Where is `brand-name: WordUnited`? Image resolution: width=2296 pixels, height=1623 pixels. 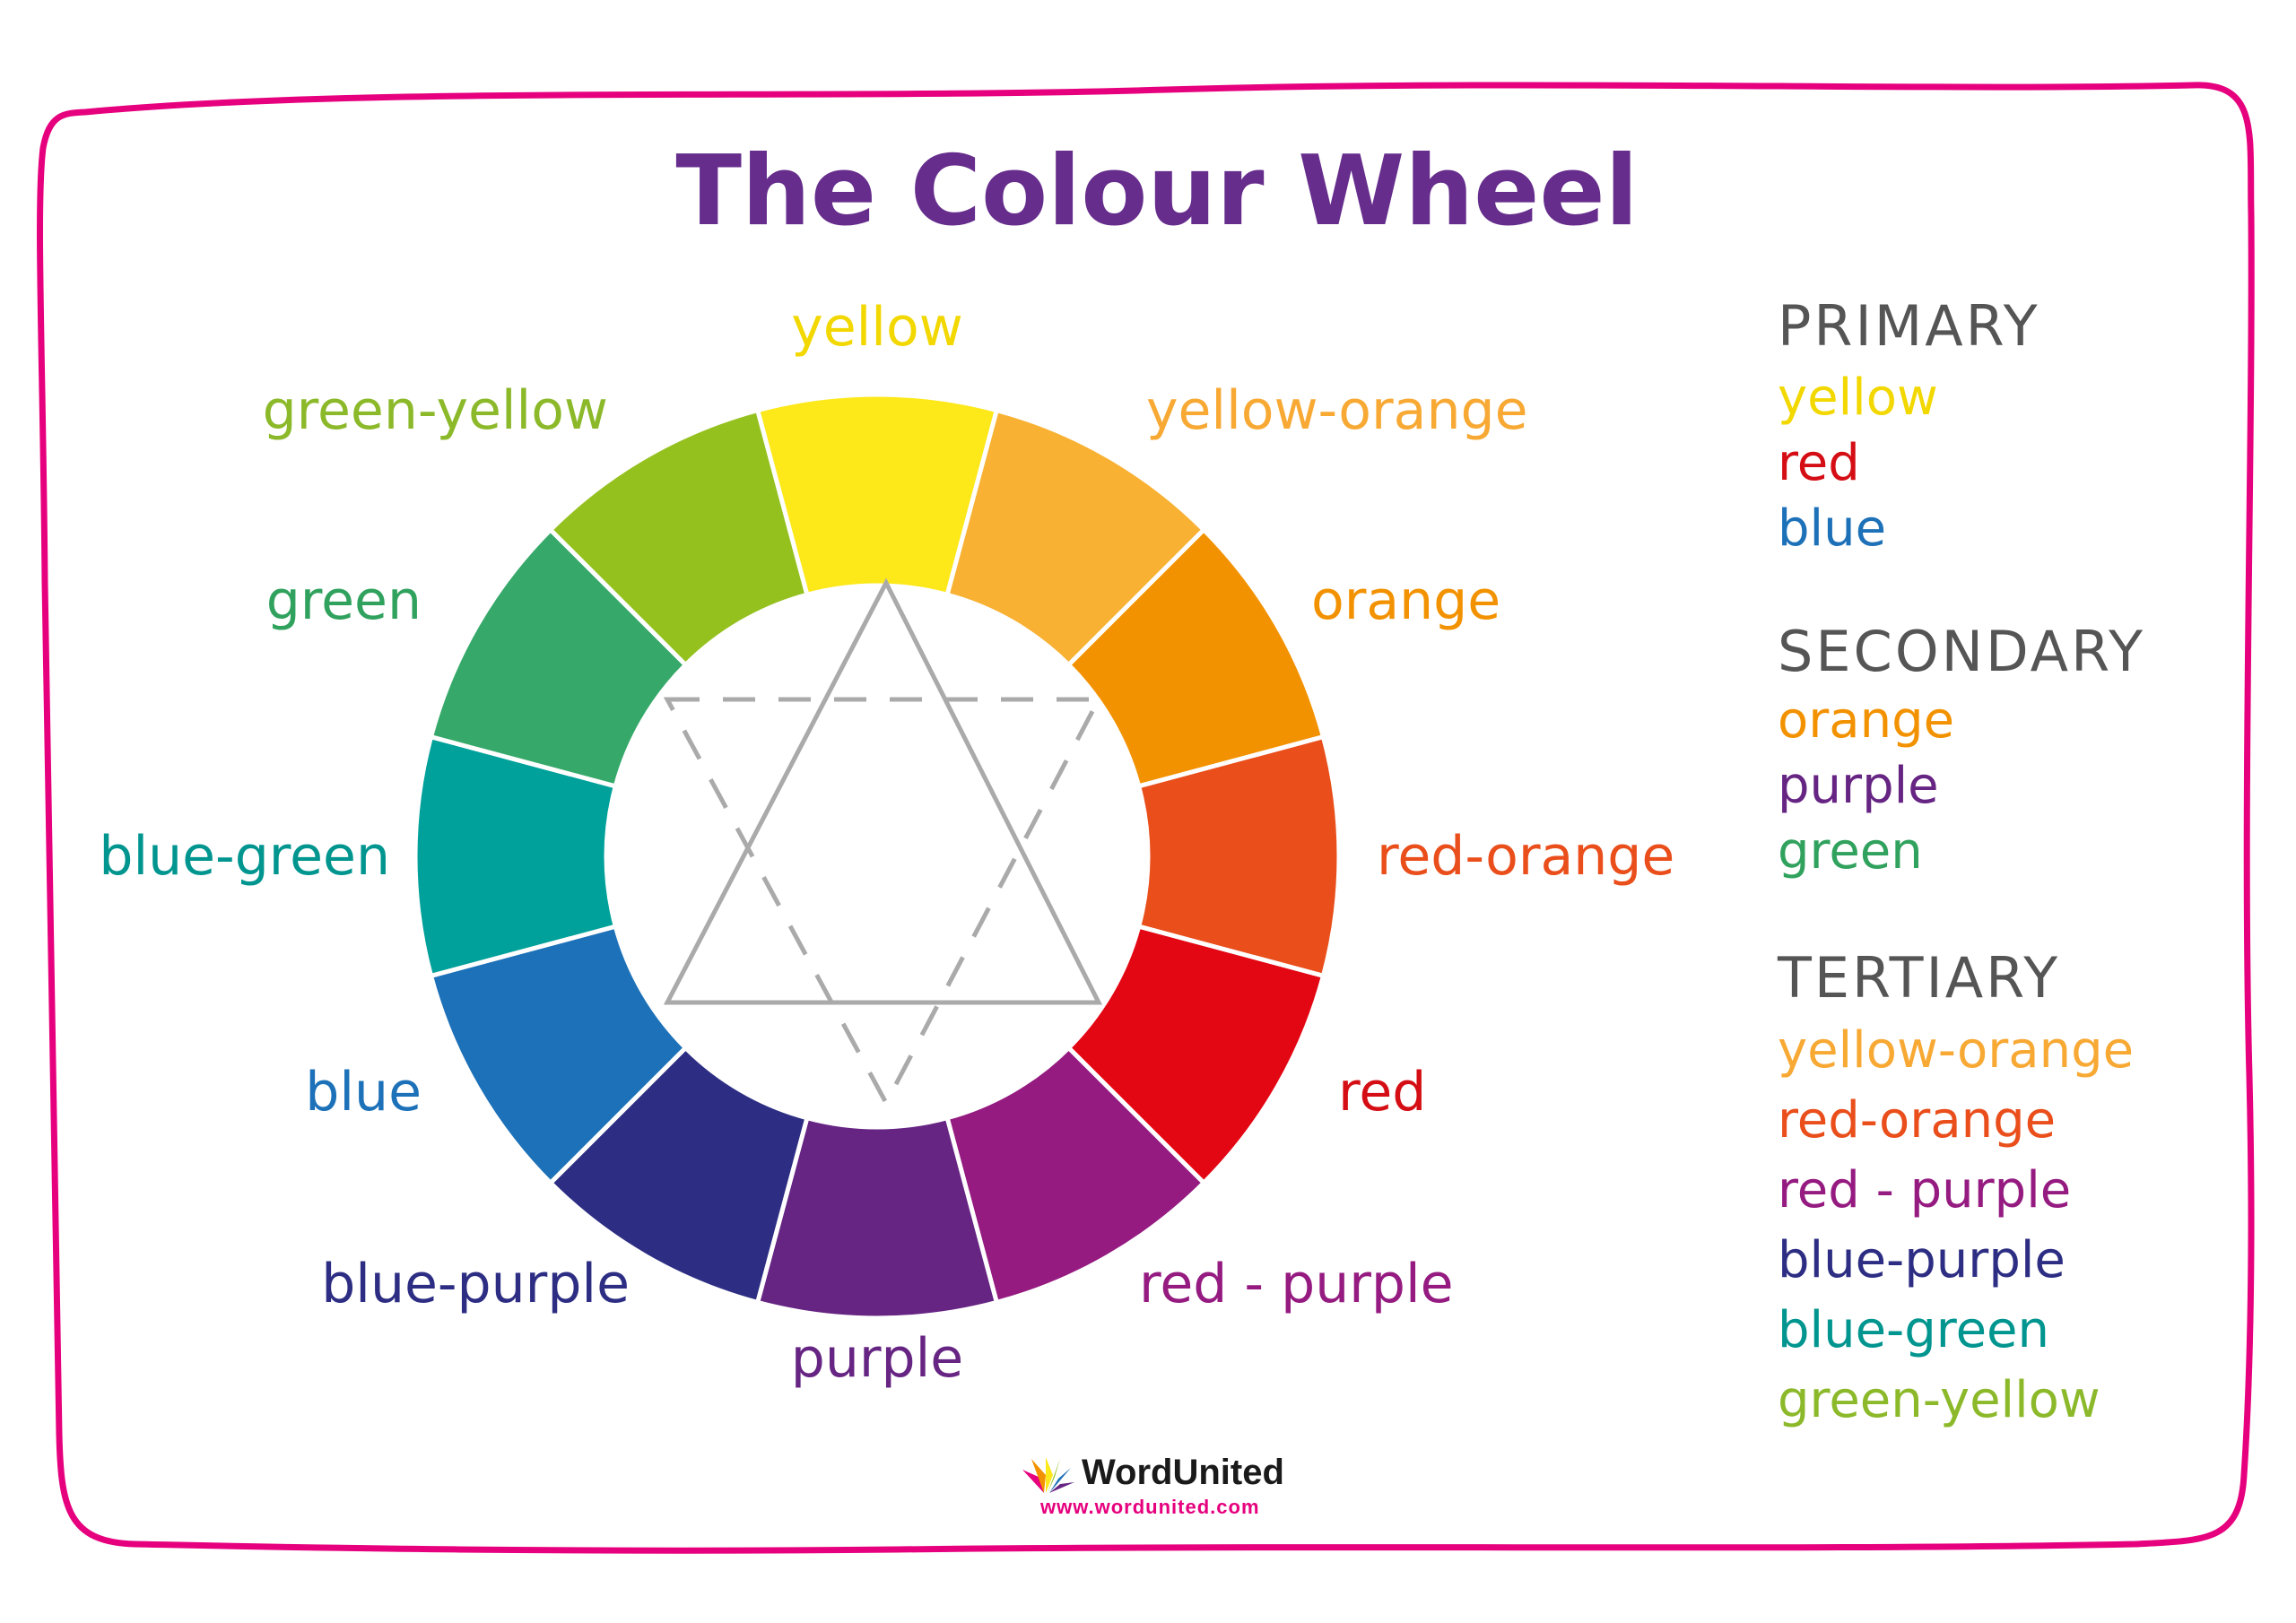 brand-name: WordUnited is located at coordinates (1183, 1472).